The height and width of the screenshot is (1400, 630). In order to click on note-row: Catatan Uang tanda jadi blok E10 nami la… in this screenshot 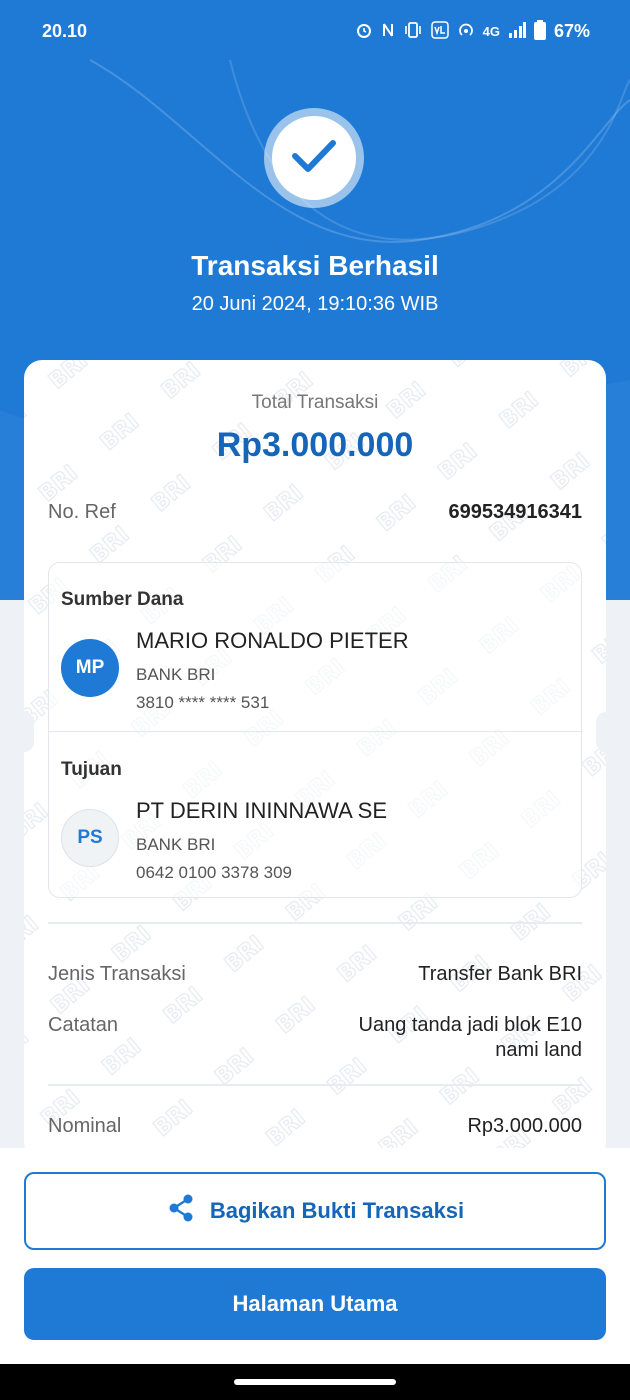, I will do `click(315, 1038)`.